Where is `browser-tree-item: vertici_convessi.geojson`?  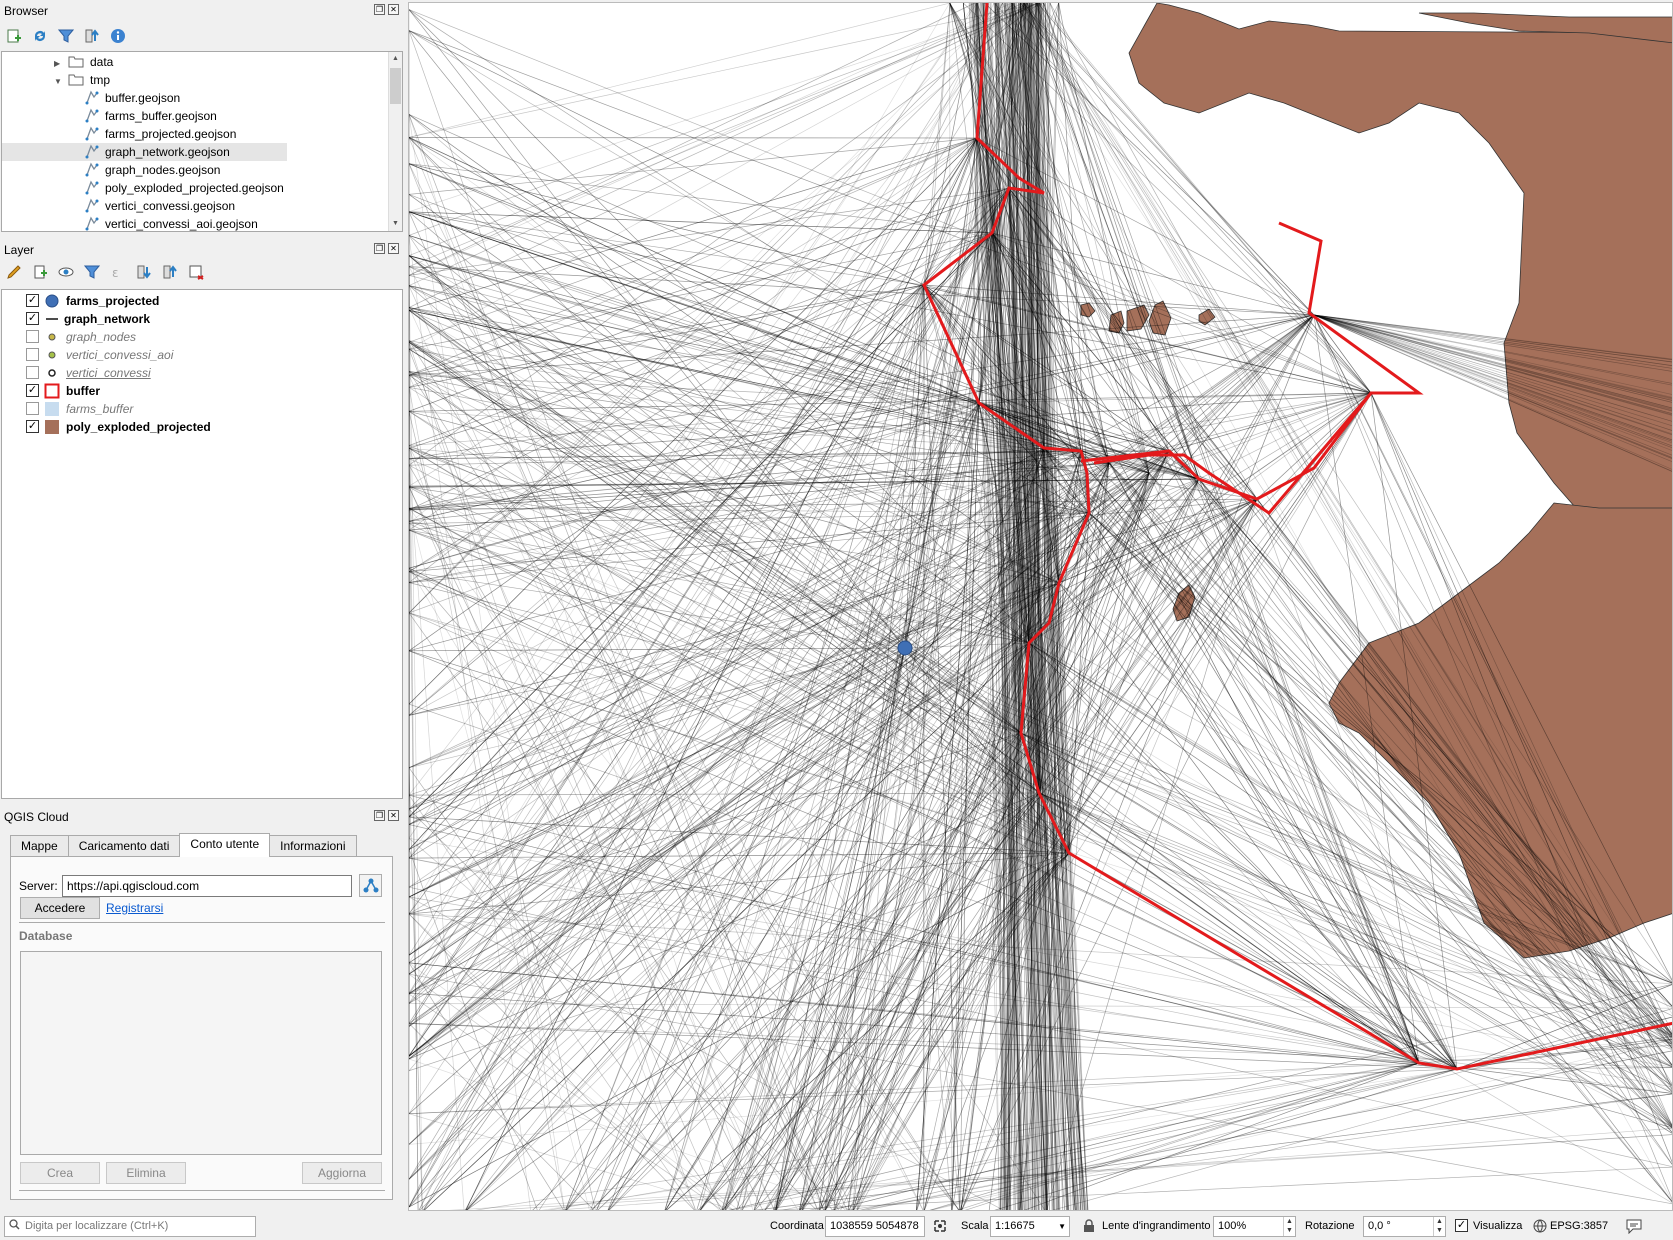 browser-tree-item: vertici_convessi.geojson is located at coordinates (192, 206).